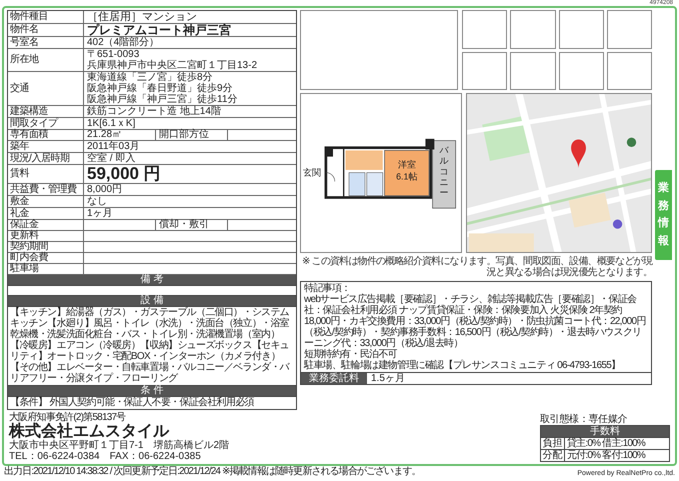 This screenshot has height=481, width=679. I want to click on row-label: 敷金, so click(46, 201).